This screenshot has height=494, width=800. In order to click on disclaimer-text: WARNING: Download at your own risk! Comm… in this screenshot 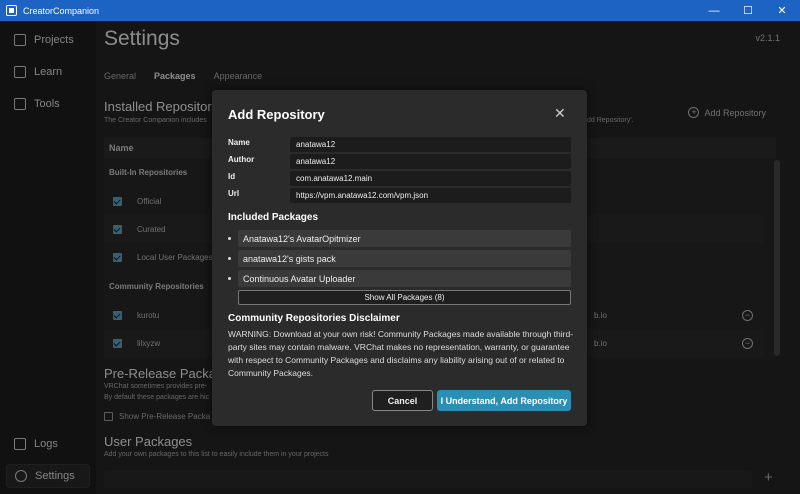, I will do `click(401, 353)`.